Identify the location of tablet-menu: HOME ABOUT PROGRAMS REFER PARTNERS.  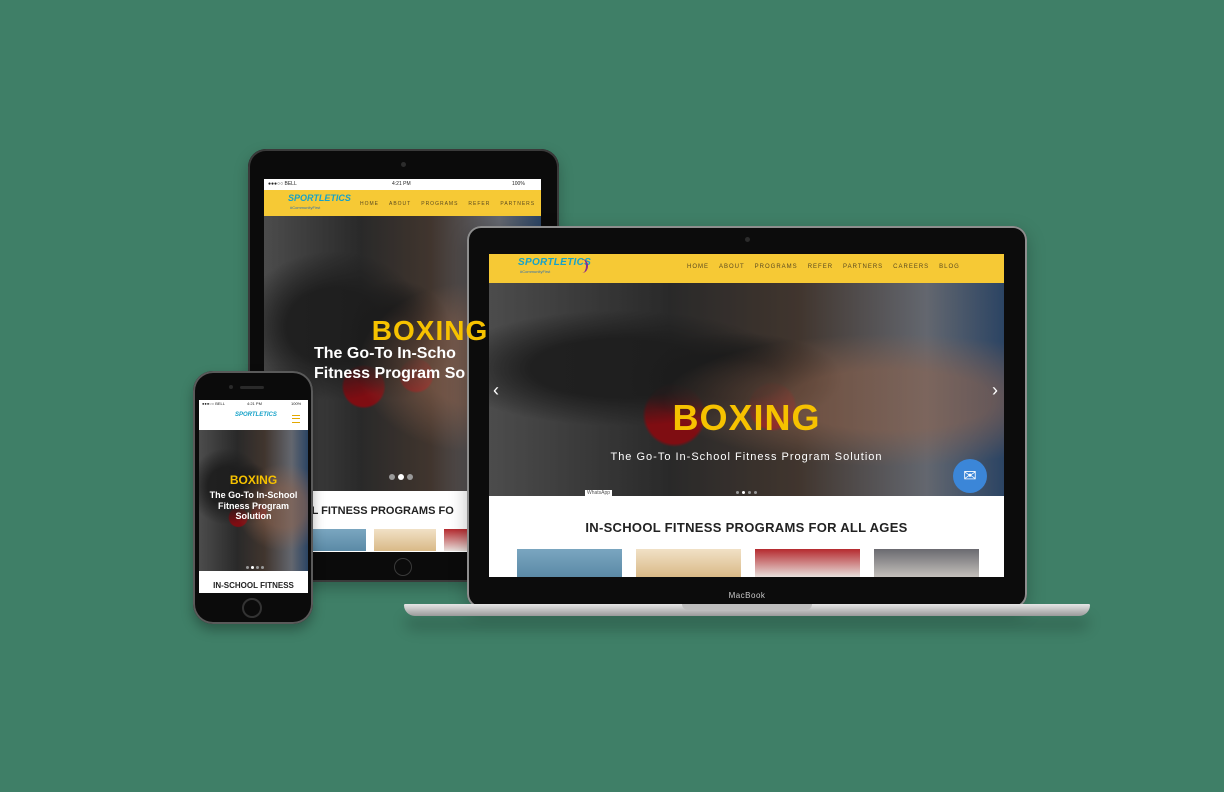
(447, 204).